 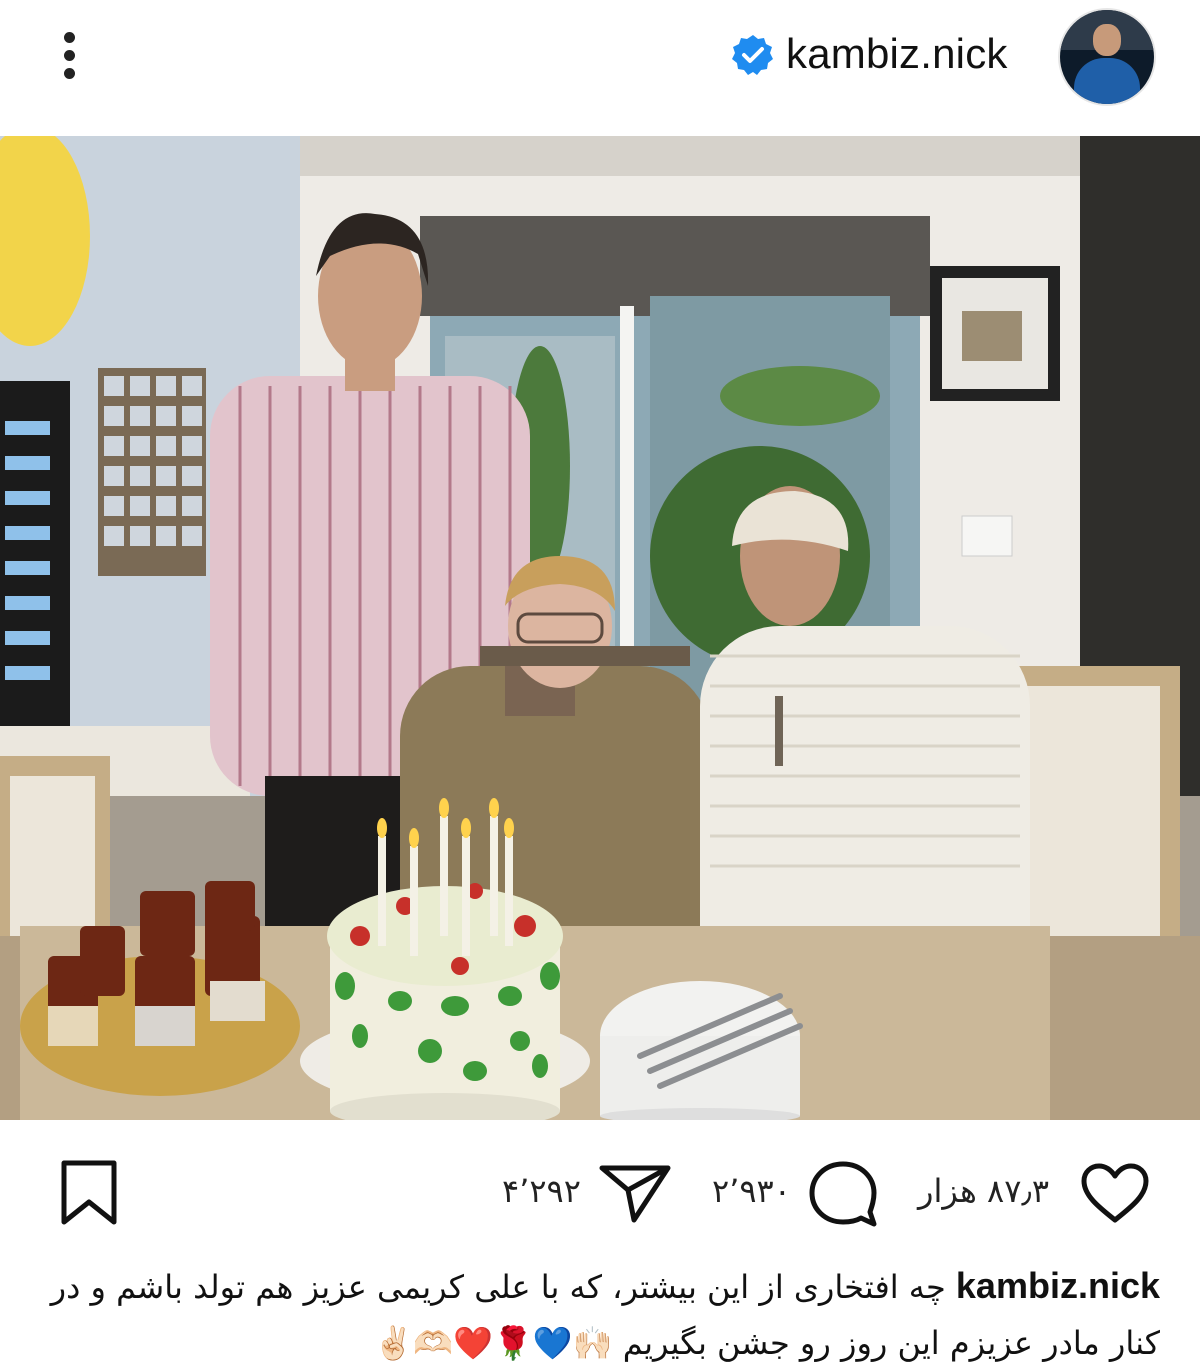 I want to click on verified-badge-icon, so click(x=752, y=55).